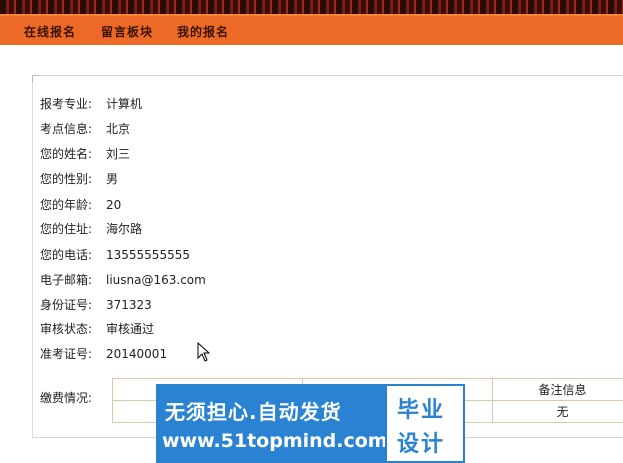  I want to click on watermark-overlay: 无须担心.自动发货 www.51topmind.com 毕业 设计, so click(310, 423).